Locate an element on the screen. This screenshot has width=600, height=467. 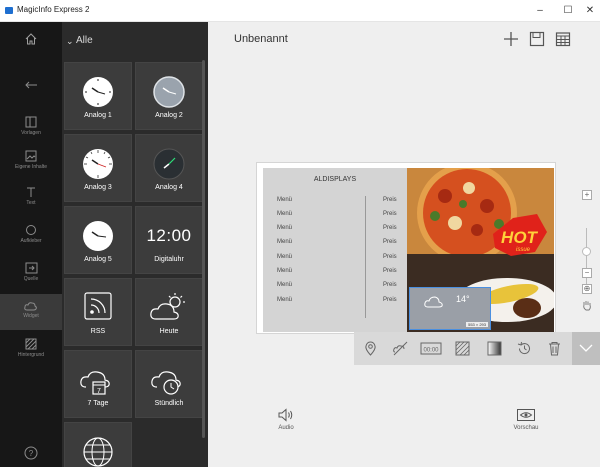
background-icon is located at coordinates (31, 344).